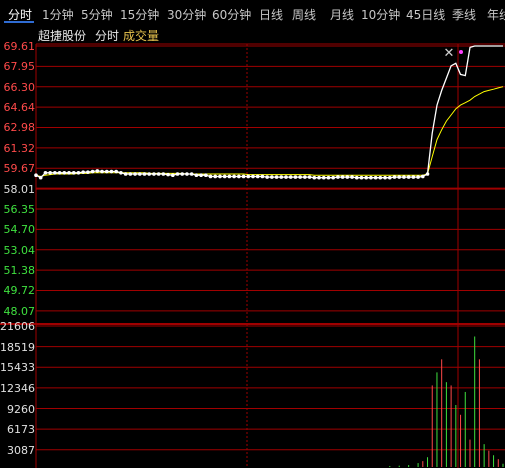 Image resolution: width=505 pixels, height=468 pixels. Describe the element at coordinates (19, 46) in the screenshot. I see `price-axis-label: 69.61` at that location.